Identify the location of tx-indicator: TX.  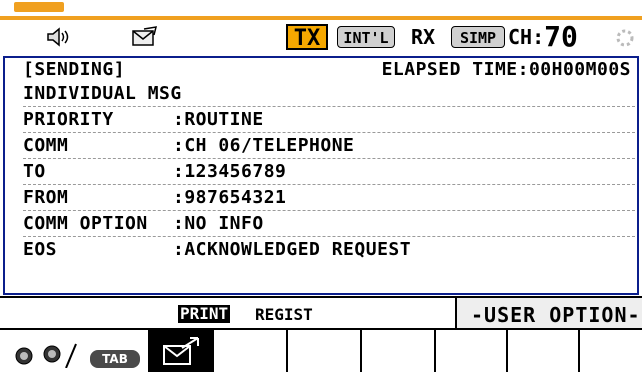
(307, 37).